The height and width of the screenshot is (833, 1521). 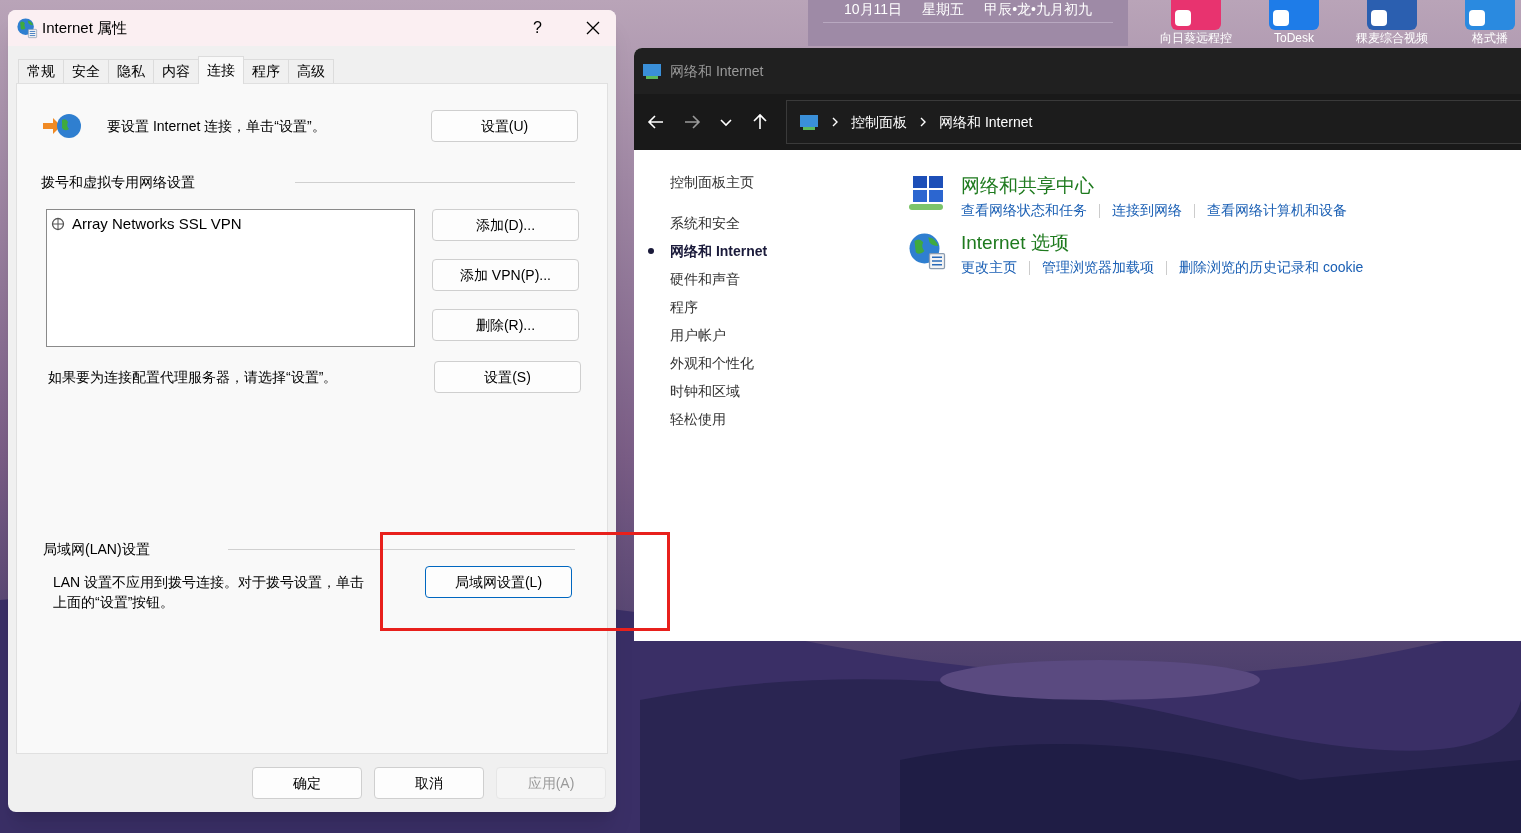 I want to click on sidebar-link: 外观和个性化, so click(x=712, y=363).